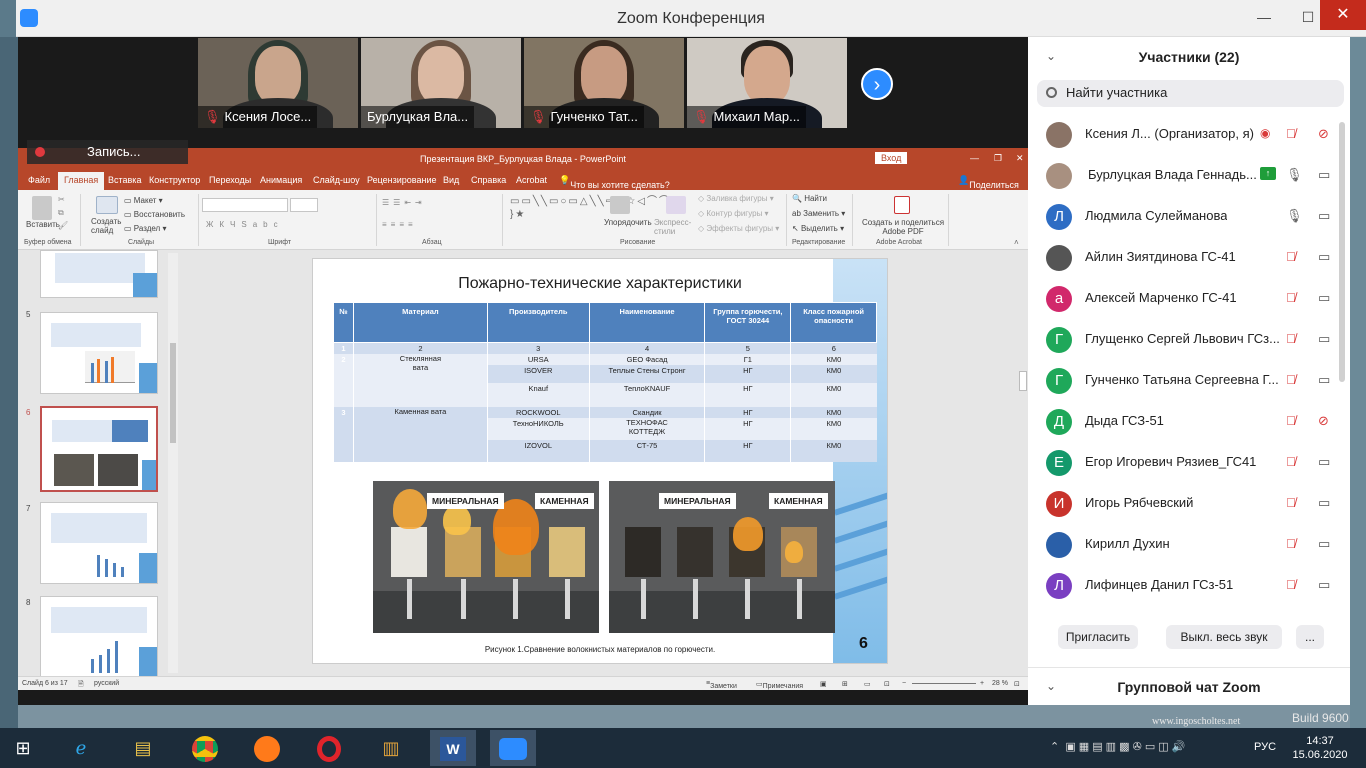 The image size is (1366, 768). What do you see at coordinates (887, 684) in the screenshot?
I see `slideshow-view-icon: ⊡` at bounding box center [887, 684].